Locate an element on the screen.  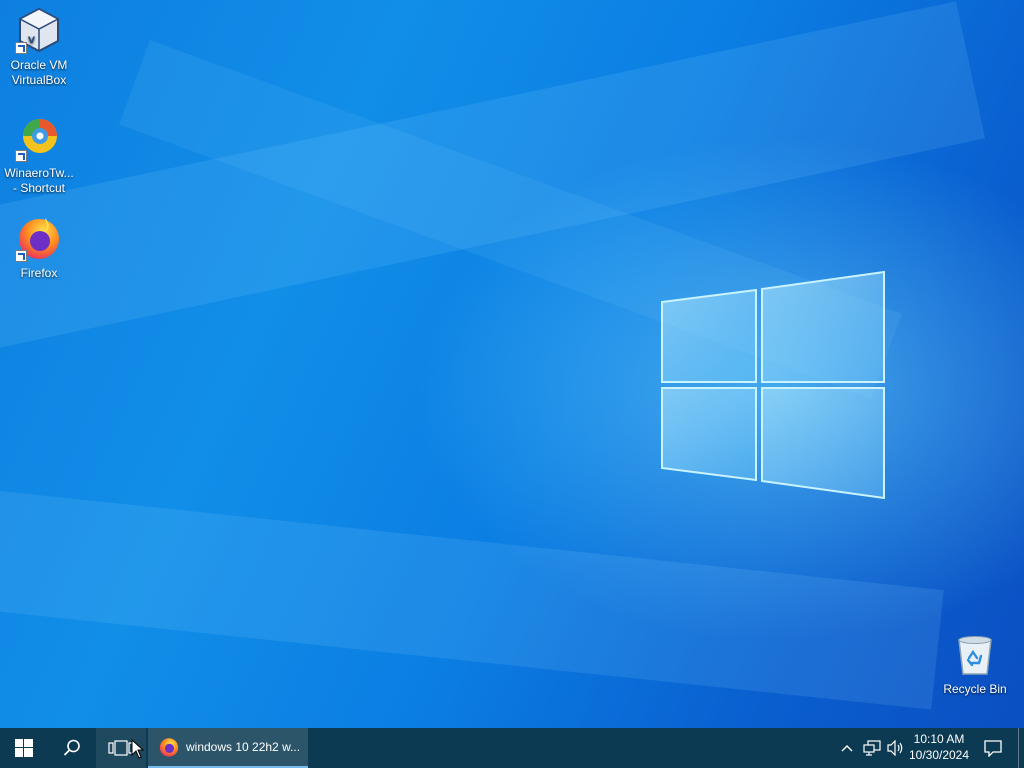
volume-button is located at coordinates (896, 748).